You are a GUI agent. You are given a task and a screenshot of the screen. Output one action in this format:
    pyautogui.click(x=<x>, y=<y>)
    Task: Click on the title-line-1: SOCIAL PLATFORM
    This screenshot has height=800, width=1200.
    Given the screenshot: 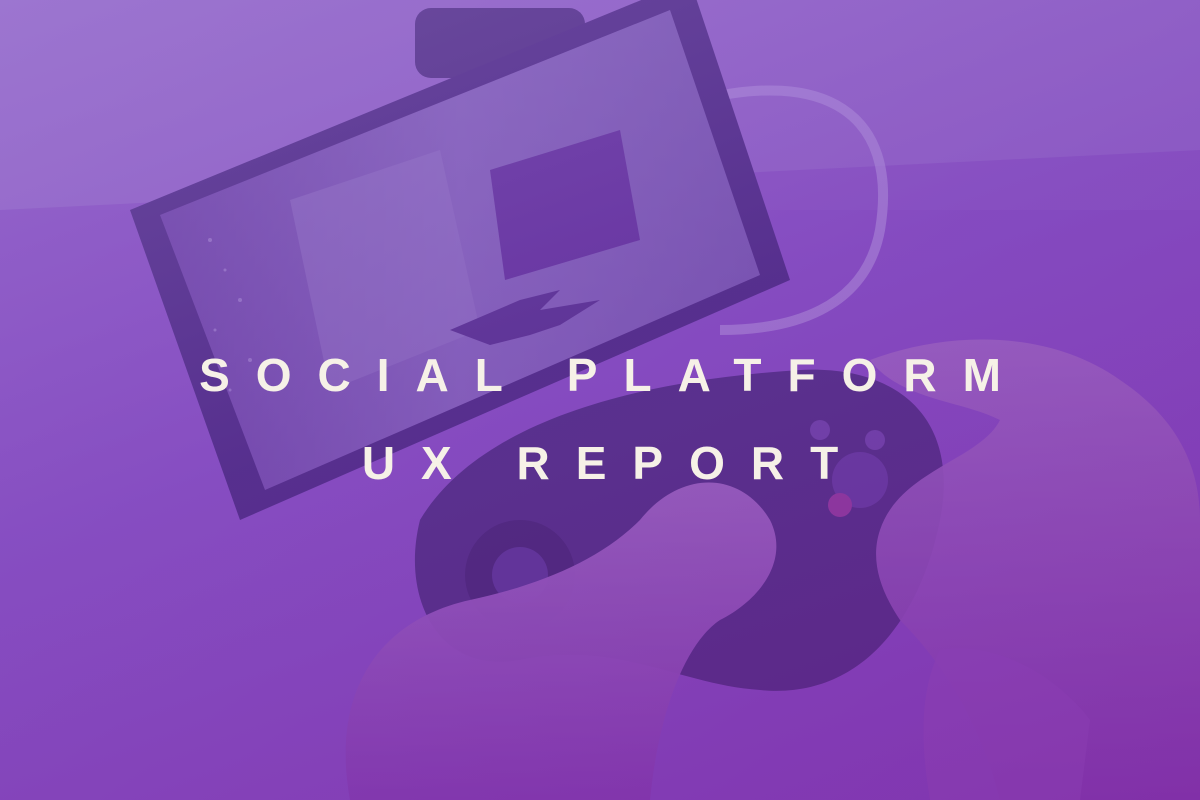 What is the action you would take?
    pyautogui.click(x=613, y=375)
    